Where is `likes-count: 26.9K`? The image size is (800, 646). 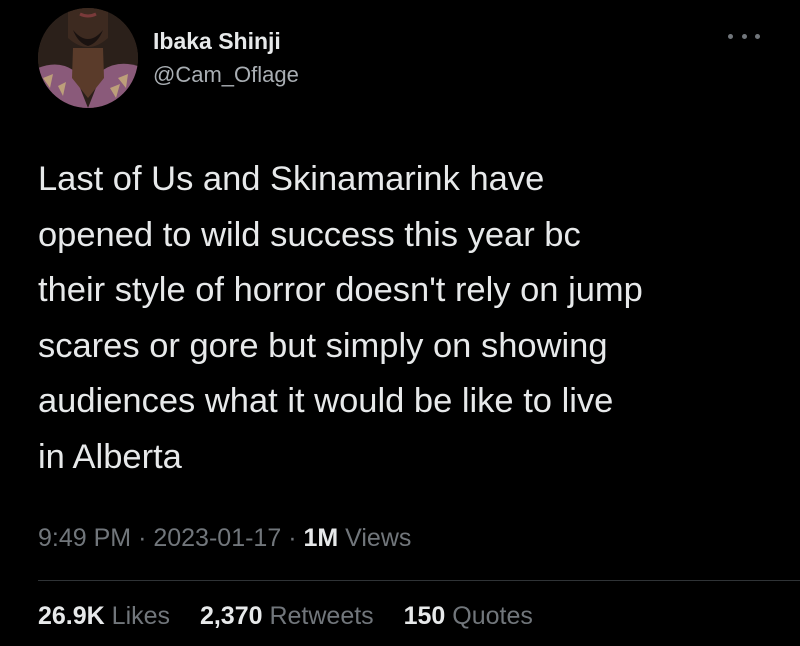 likes-count: 26.9K is located at coordinates (71, 616).